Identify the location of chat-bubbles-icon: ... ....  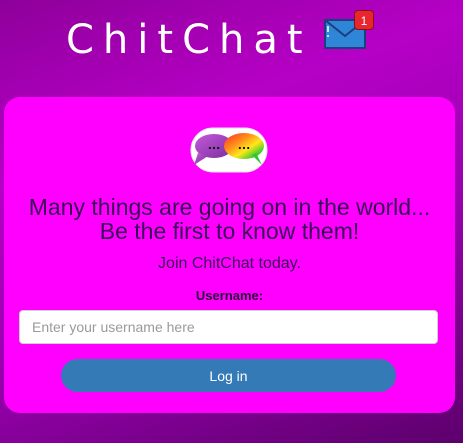
(229, 150).